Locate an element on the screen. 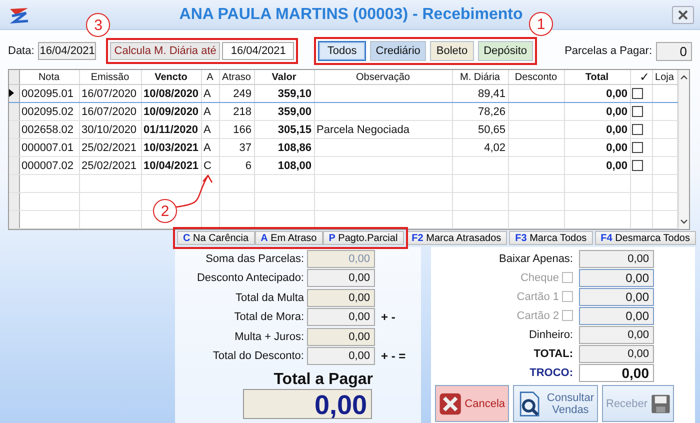 The width and height of the screenshot is (700, 423). installments-count-field: 0 is located at coordinates (674, 51).